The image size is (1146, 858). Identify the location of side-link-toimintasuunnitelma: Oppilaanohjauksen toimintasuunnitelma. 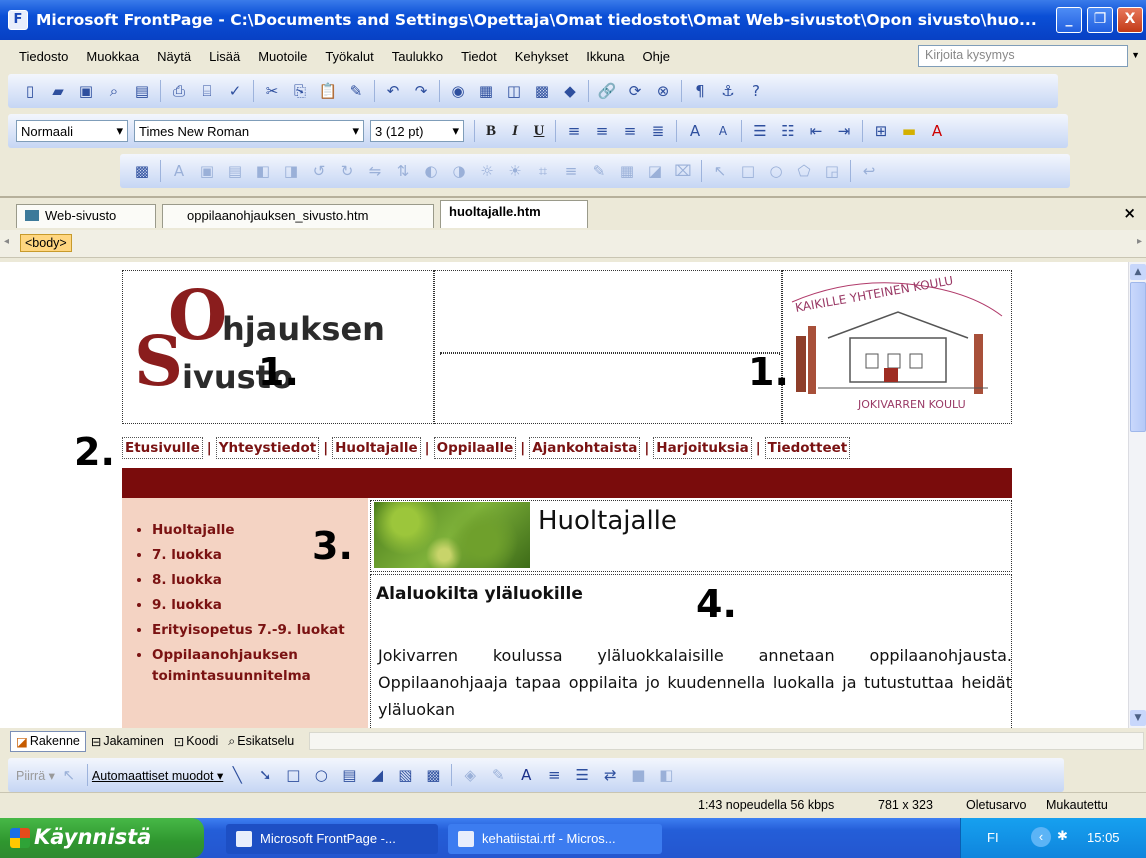
(260, 666).